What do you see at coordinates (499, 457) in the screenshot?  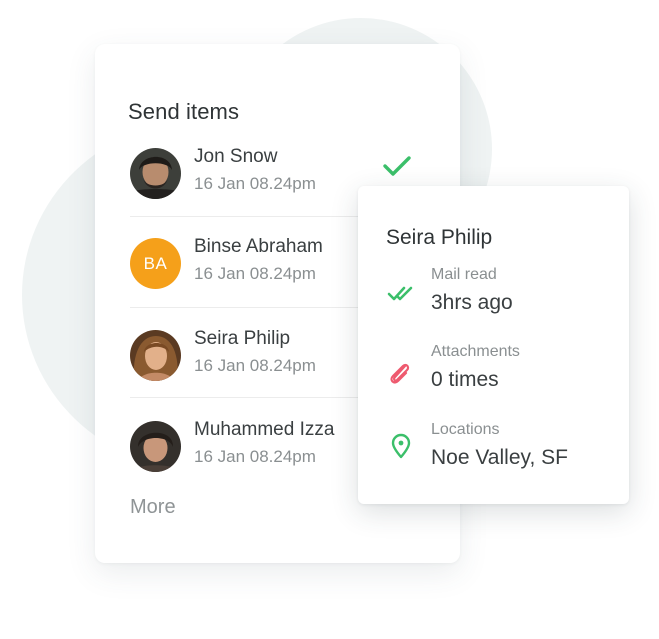 I see `stat-value: Noe Valley, SF` at bounding box center [499, 457].